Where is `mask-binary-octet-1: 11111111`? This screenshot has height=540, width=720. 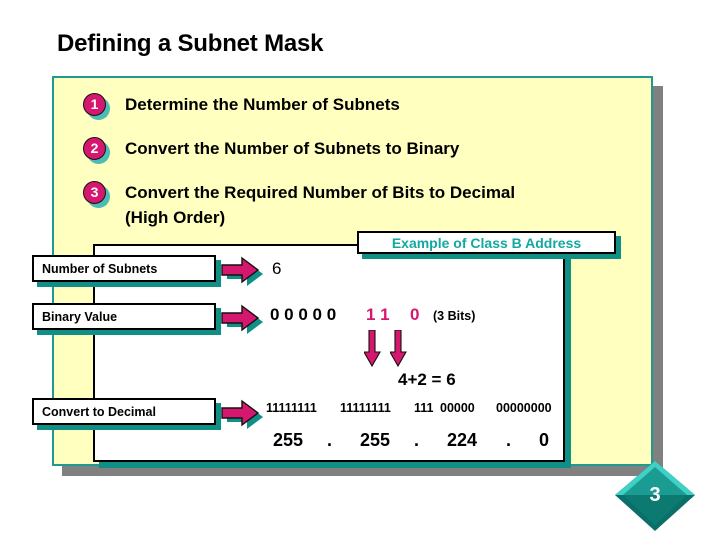
mask-binary-octet-1: 11111111 is located at coordinates (291, 408).